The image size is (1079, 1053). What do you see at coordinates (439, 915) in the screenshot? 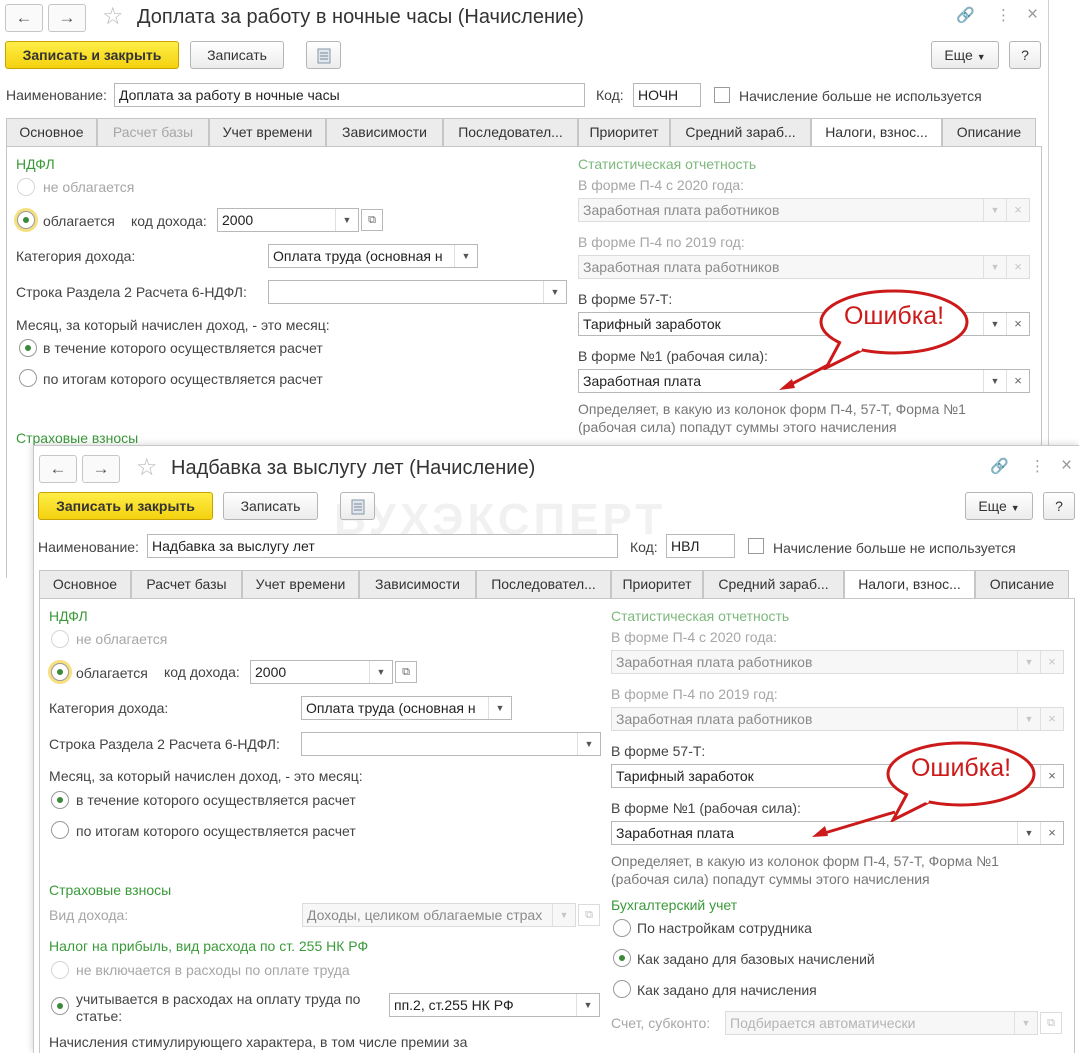
I see `income-kind-select: Доходы, целиком облагаемые страх ▼` at bounding box center [439, 915].